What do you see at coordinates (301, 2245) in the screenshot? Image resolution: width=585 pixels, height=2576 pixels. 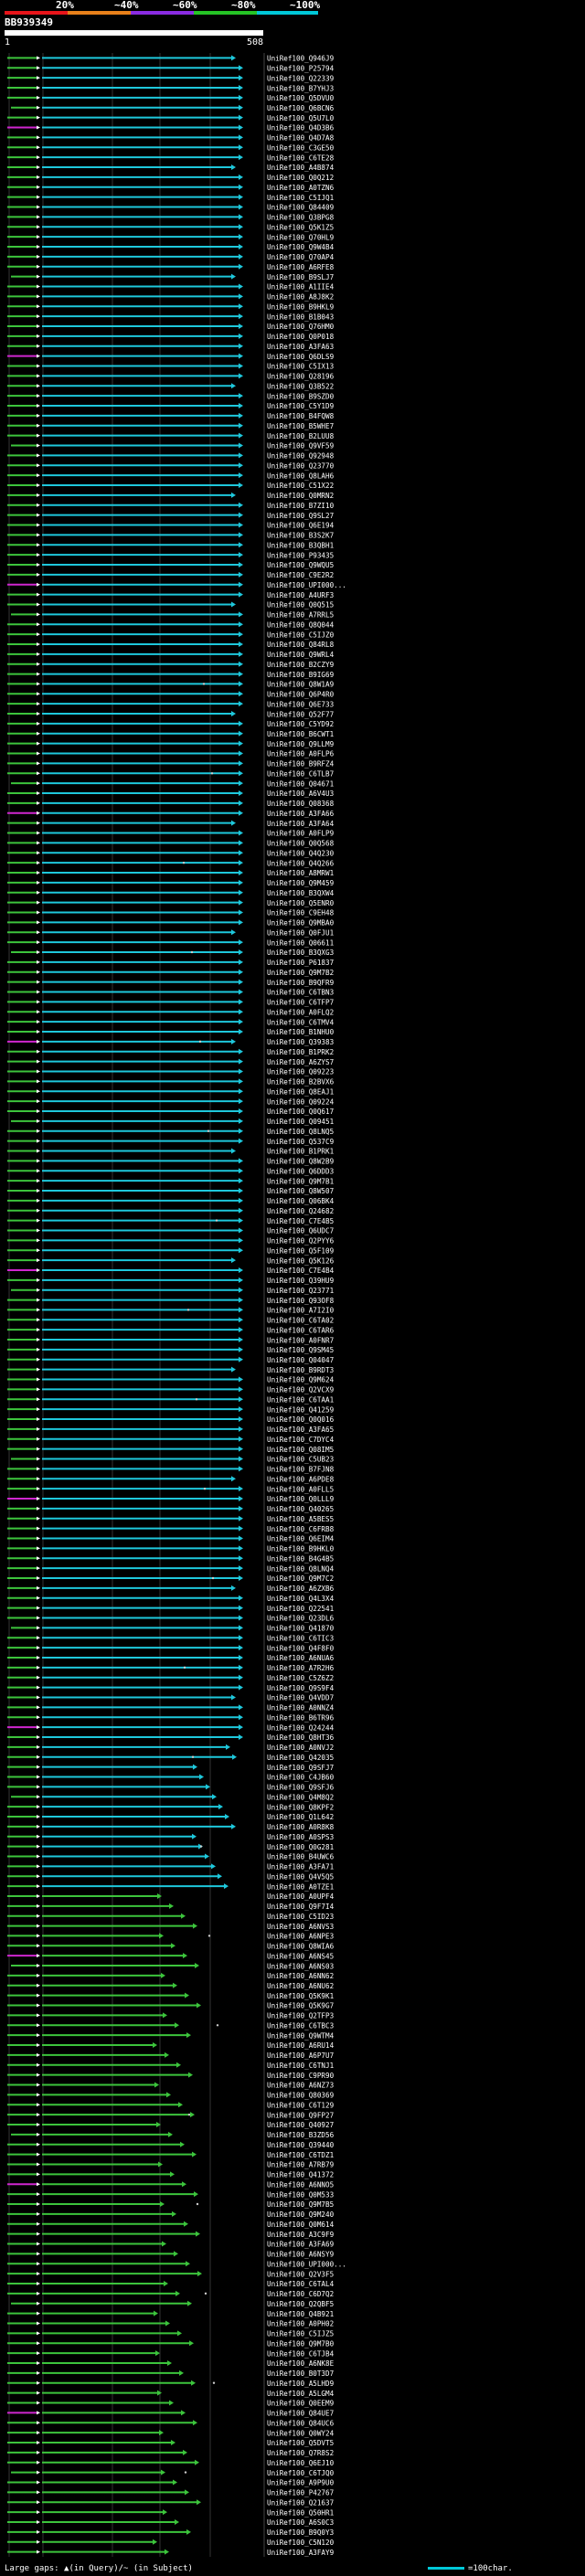 I see `hit-id-label: UniRef100_A3FA69` at bounding box center [301, 2245].